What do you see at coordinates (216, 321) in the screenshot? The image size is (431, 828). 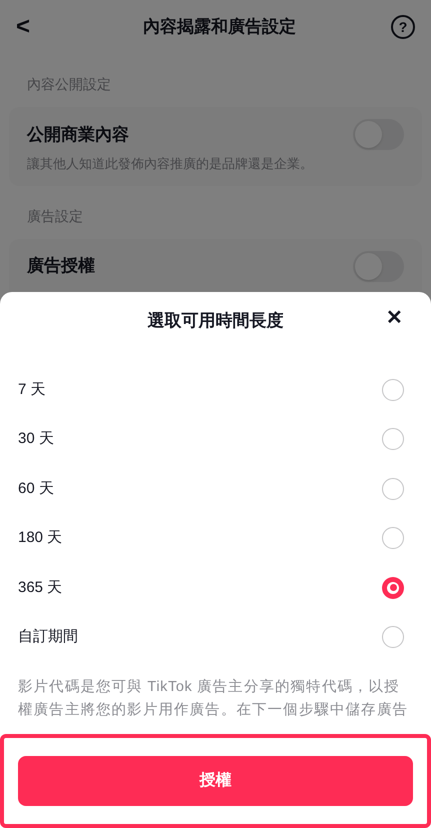 I see `sheet-title: 選取可用時間長度` at bounding box center [216, 321].